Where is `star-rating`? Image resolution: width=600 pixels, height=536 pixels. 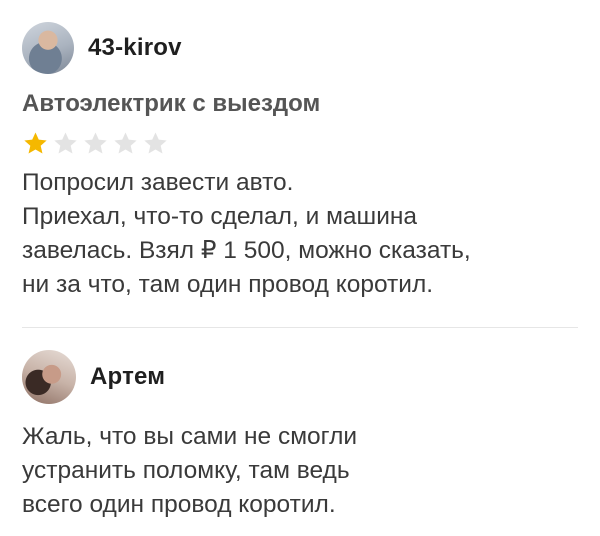 star-rating is located at coordinates (95, 143).